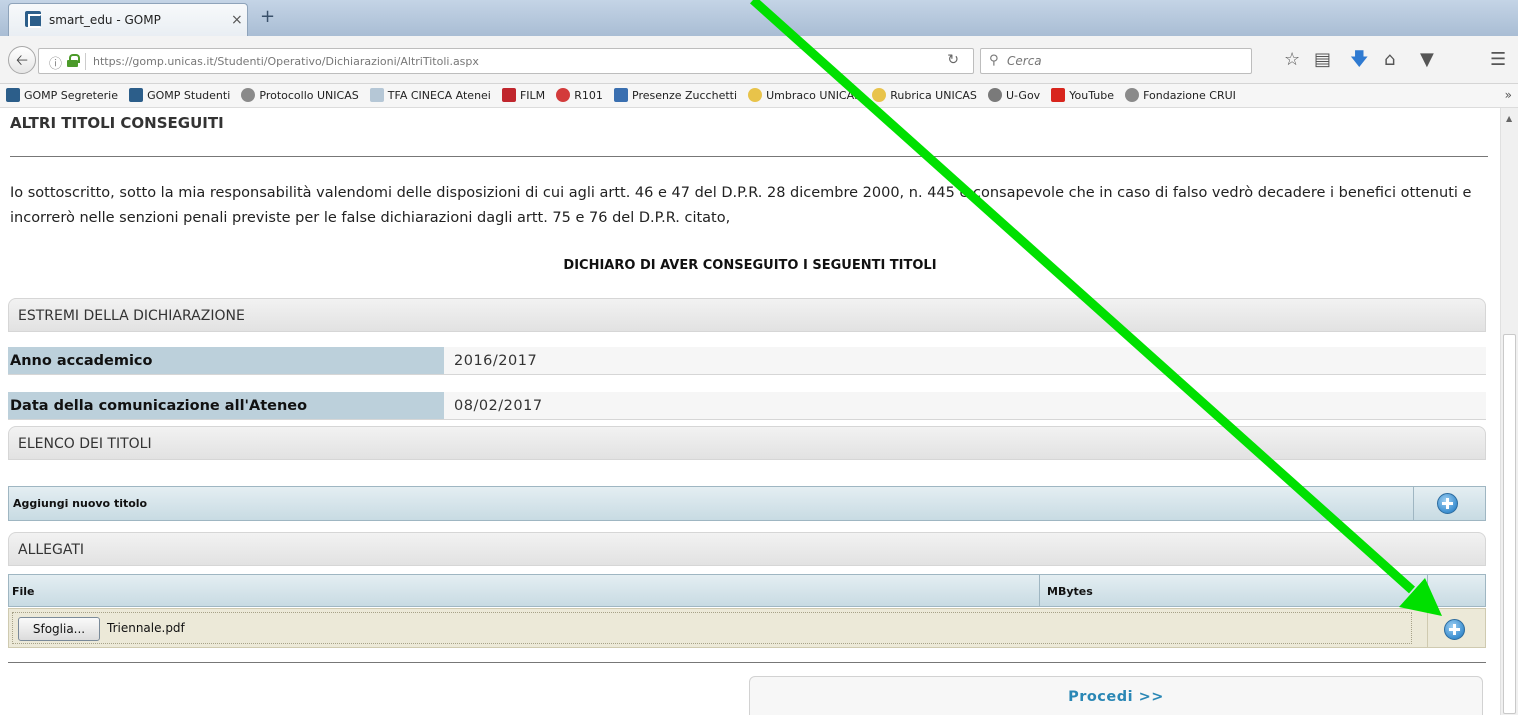 The image size is (1518, 715). I want to click on zucchetti-icon, so click(621, 95).